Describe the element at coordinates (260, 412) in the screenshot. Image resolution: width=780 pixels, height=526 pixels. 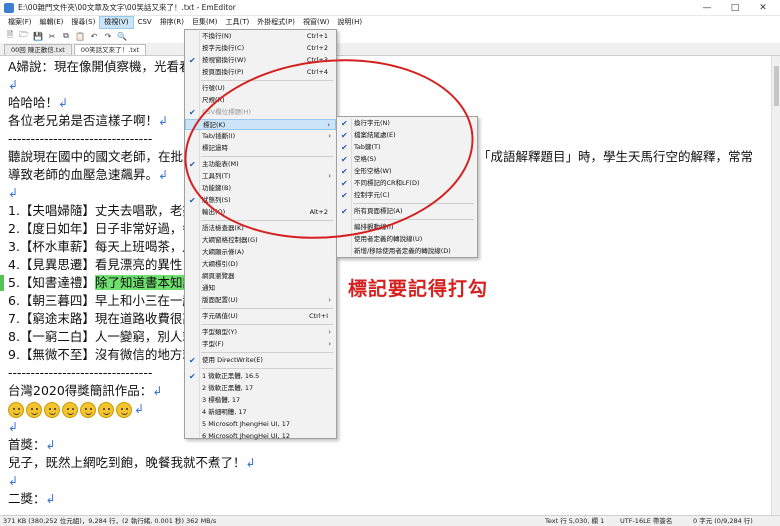
I see `view-menu-item: 4 新細明體, 17` at that location.